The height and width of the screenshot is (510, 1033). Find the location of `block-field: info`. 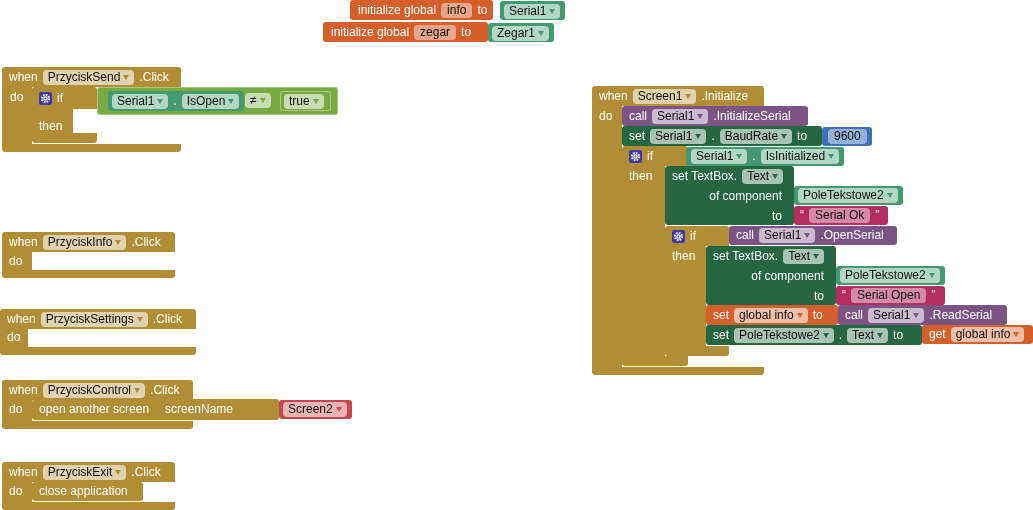

block-field: info is located at coordinates (457, 10).